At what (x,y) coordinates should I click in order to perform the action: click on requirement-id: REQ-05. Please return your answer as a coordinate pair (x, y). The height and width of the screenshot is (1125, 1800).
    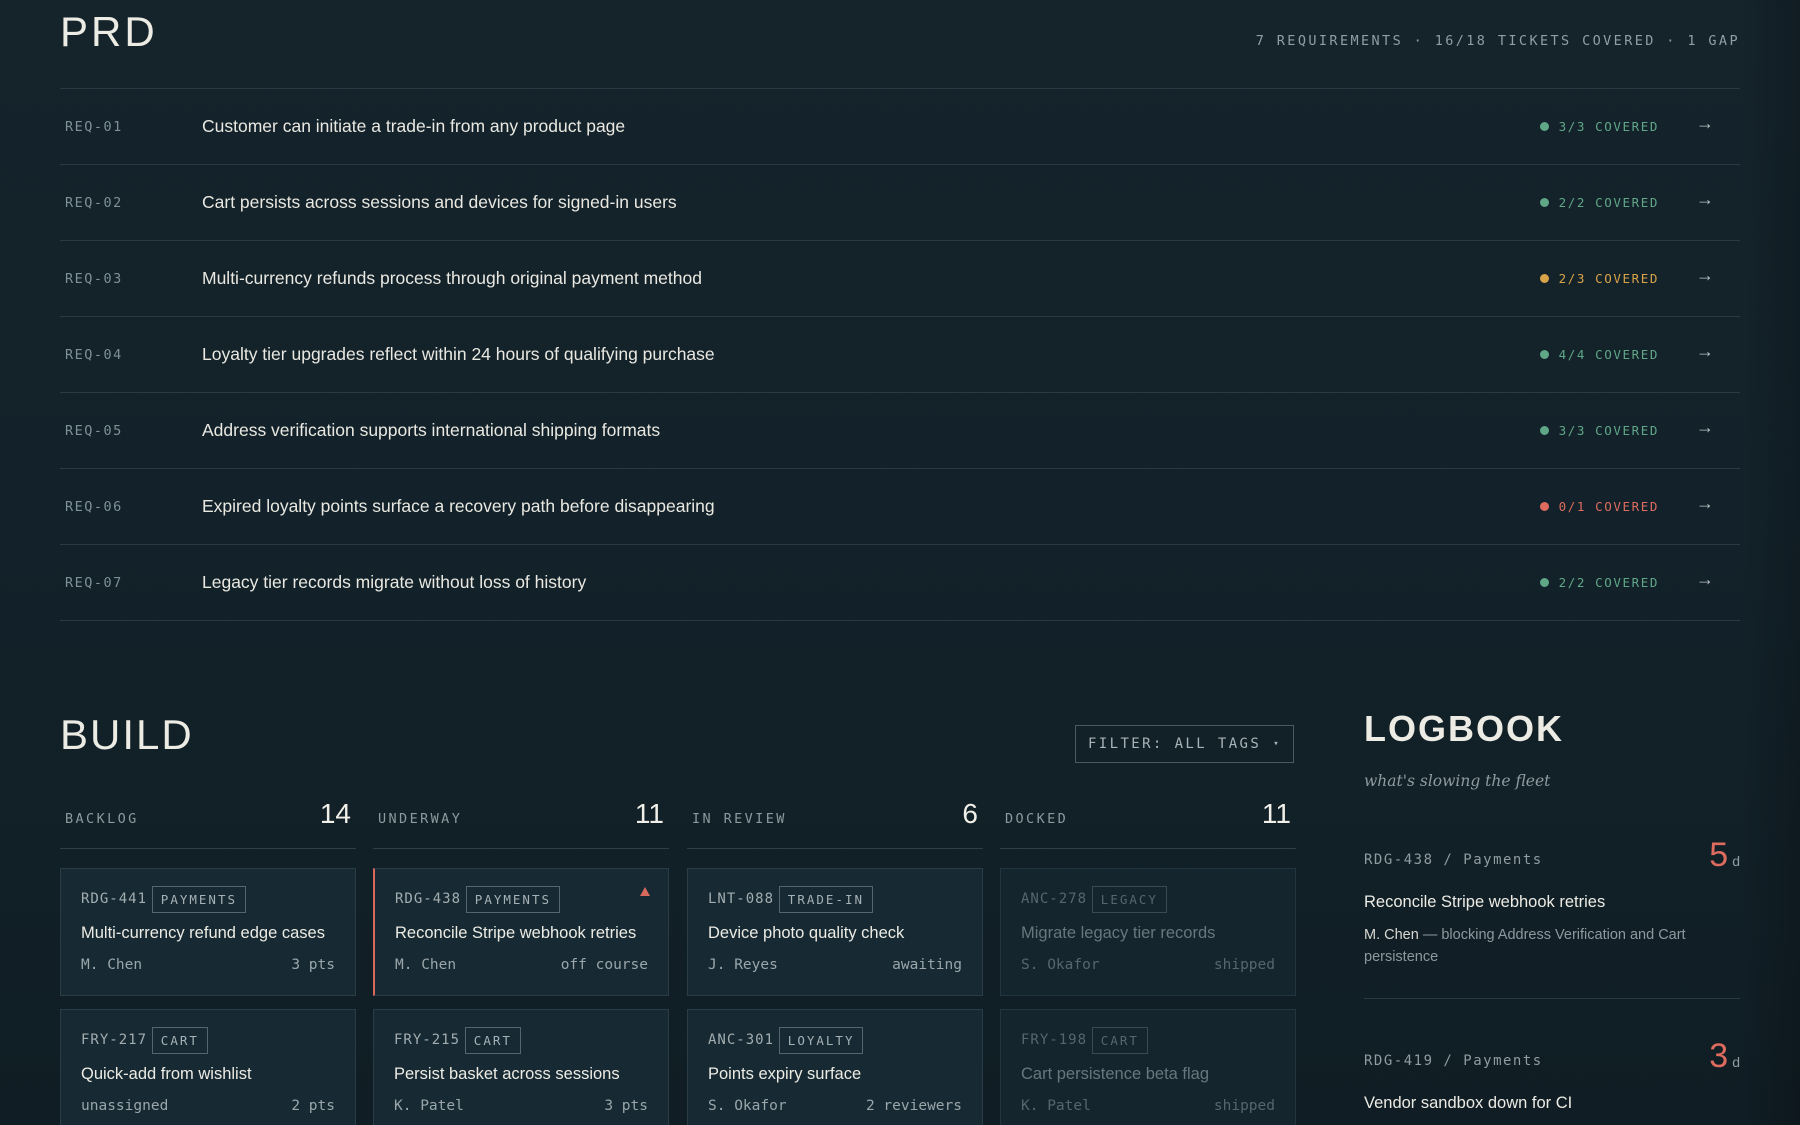
    Looking at the image, I should click on (94, 431).